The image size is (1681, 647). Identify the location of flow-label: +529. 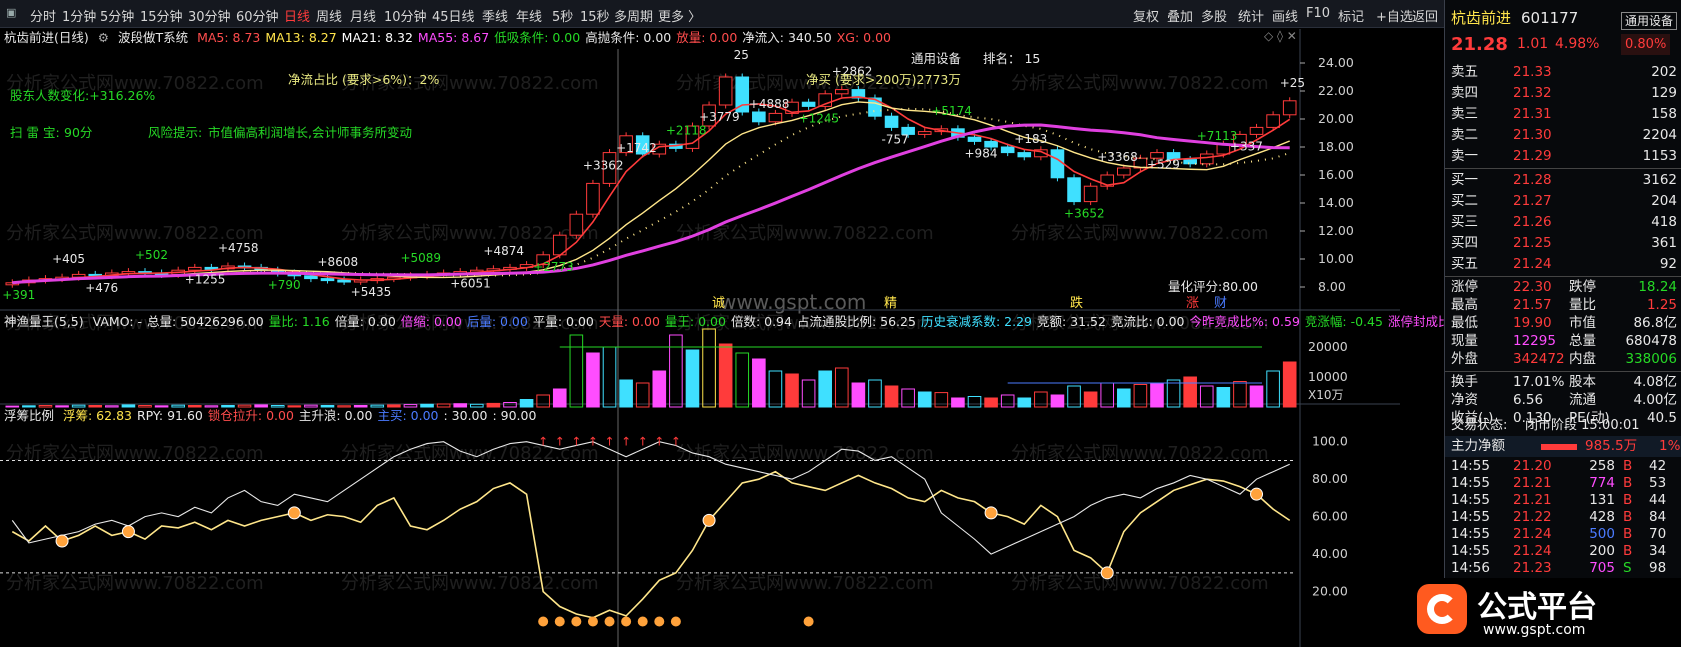
(1163, 165).